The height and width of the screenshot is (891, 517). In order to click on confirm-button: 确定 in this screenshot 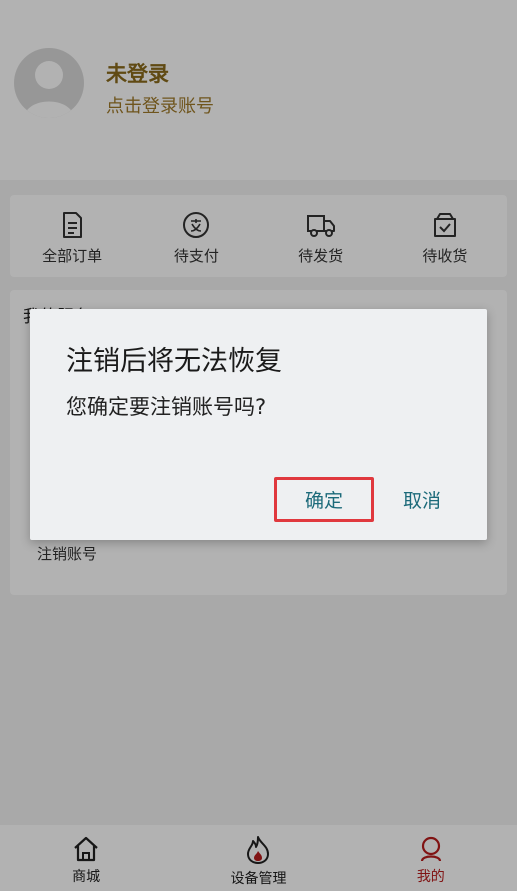, I will do `click(324, 499)`.